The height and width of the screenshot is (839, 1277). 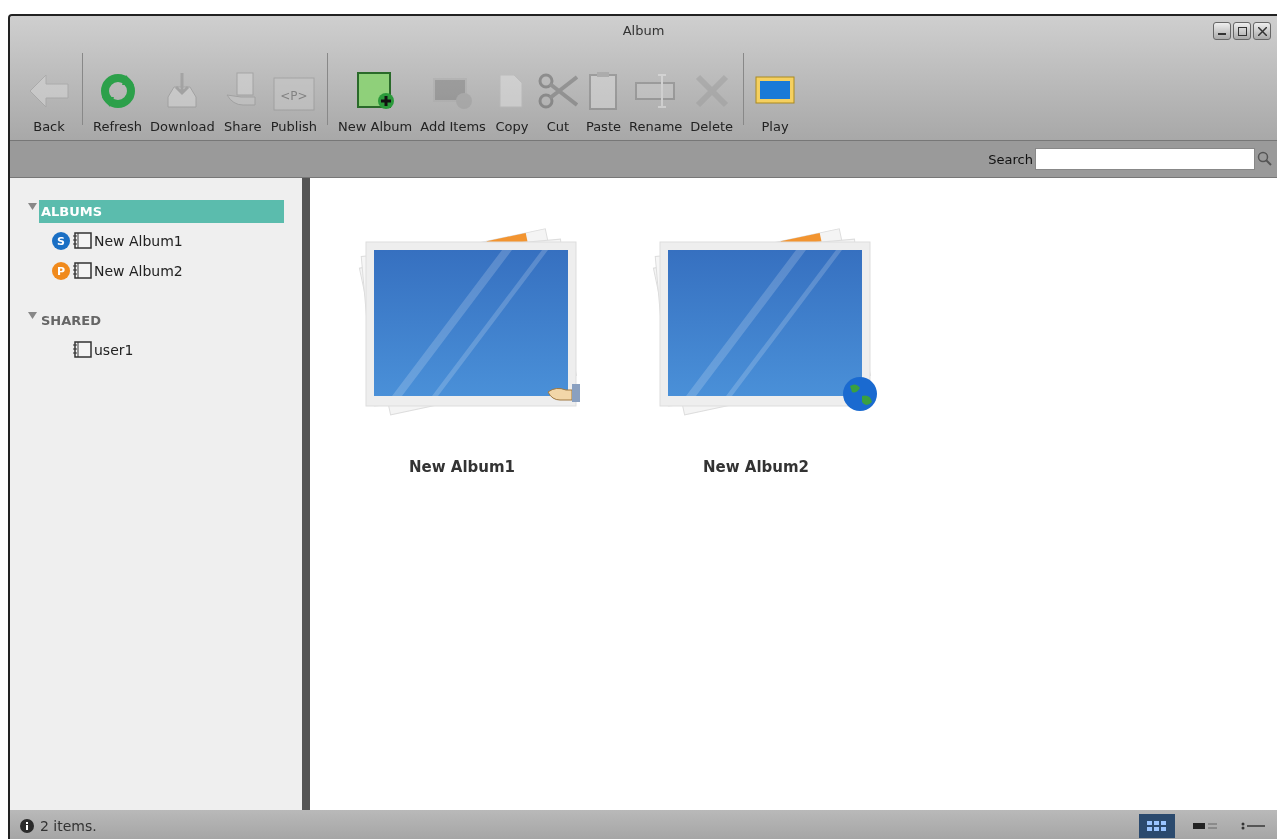 What do you see at coordinates (557, 91) in the screenshot?
I see `scissors-icon` at bounding box center [557, 91].